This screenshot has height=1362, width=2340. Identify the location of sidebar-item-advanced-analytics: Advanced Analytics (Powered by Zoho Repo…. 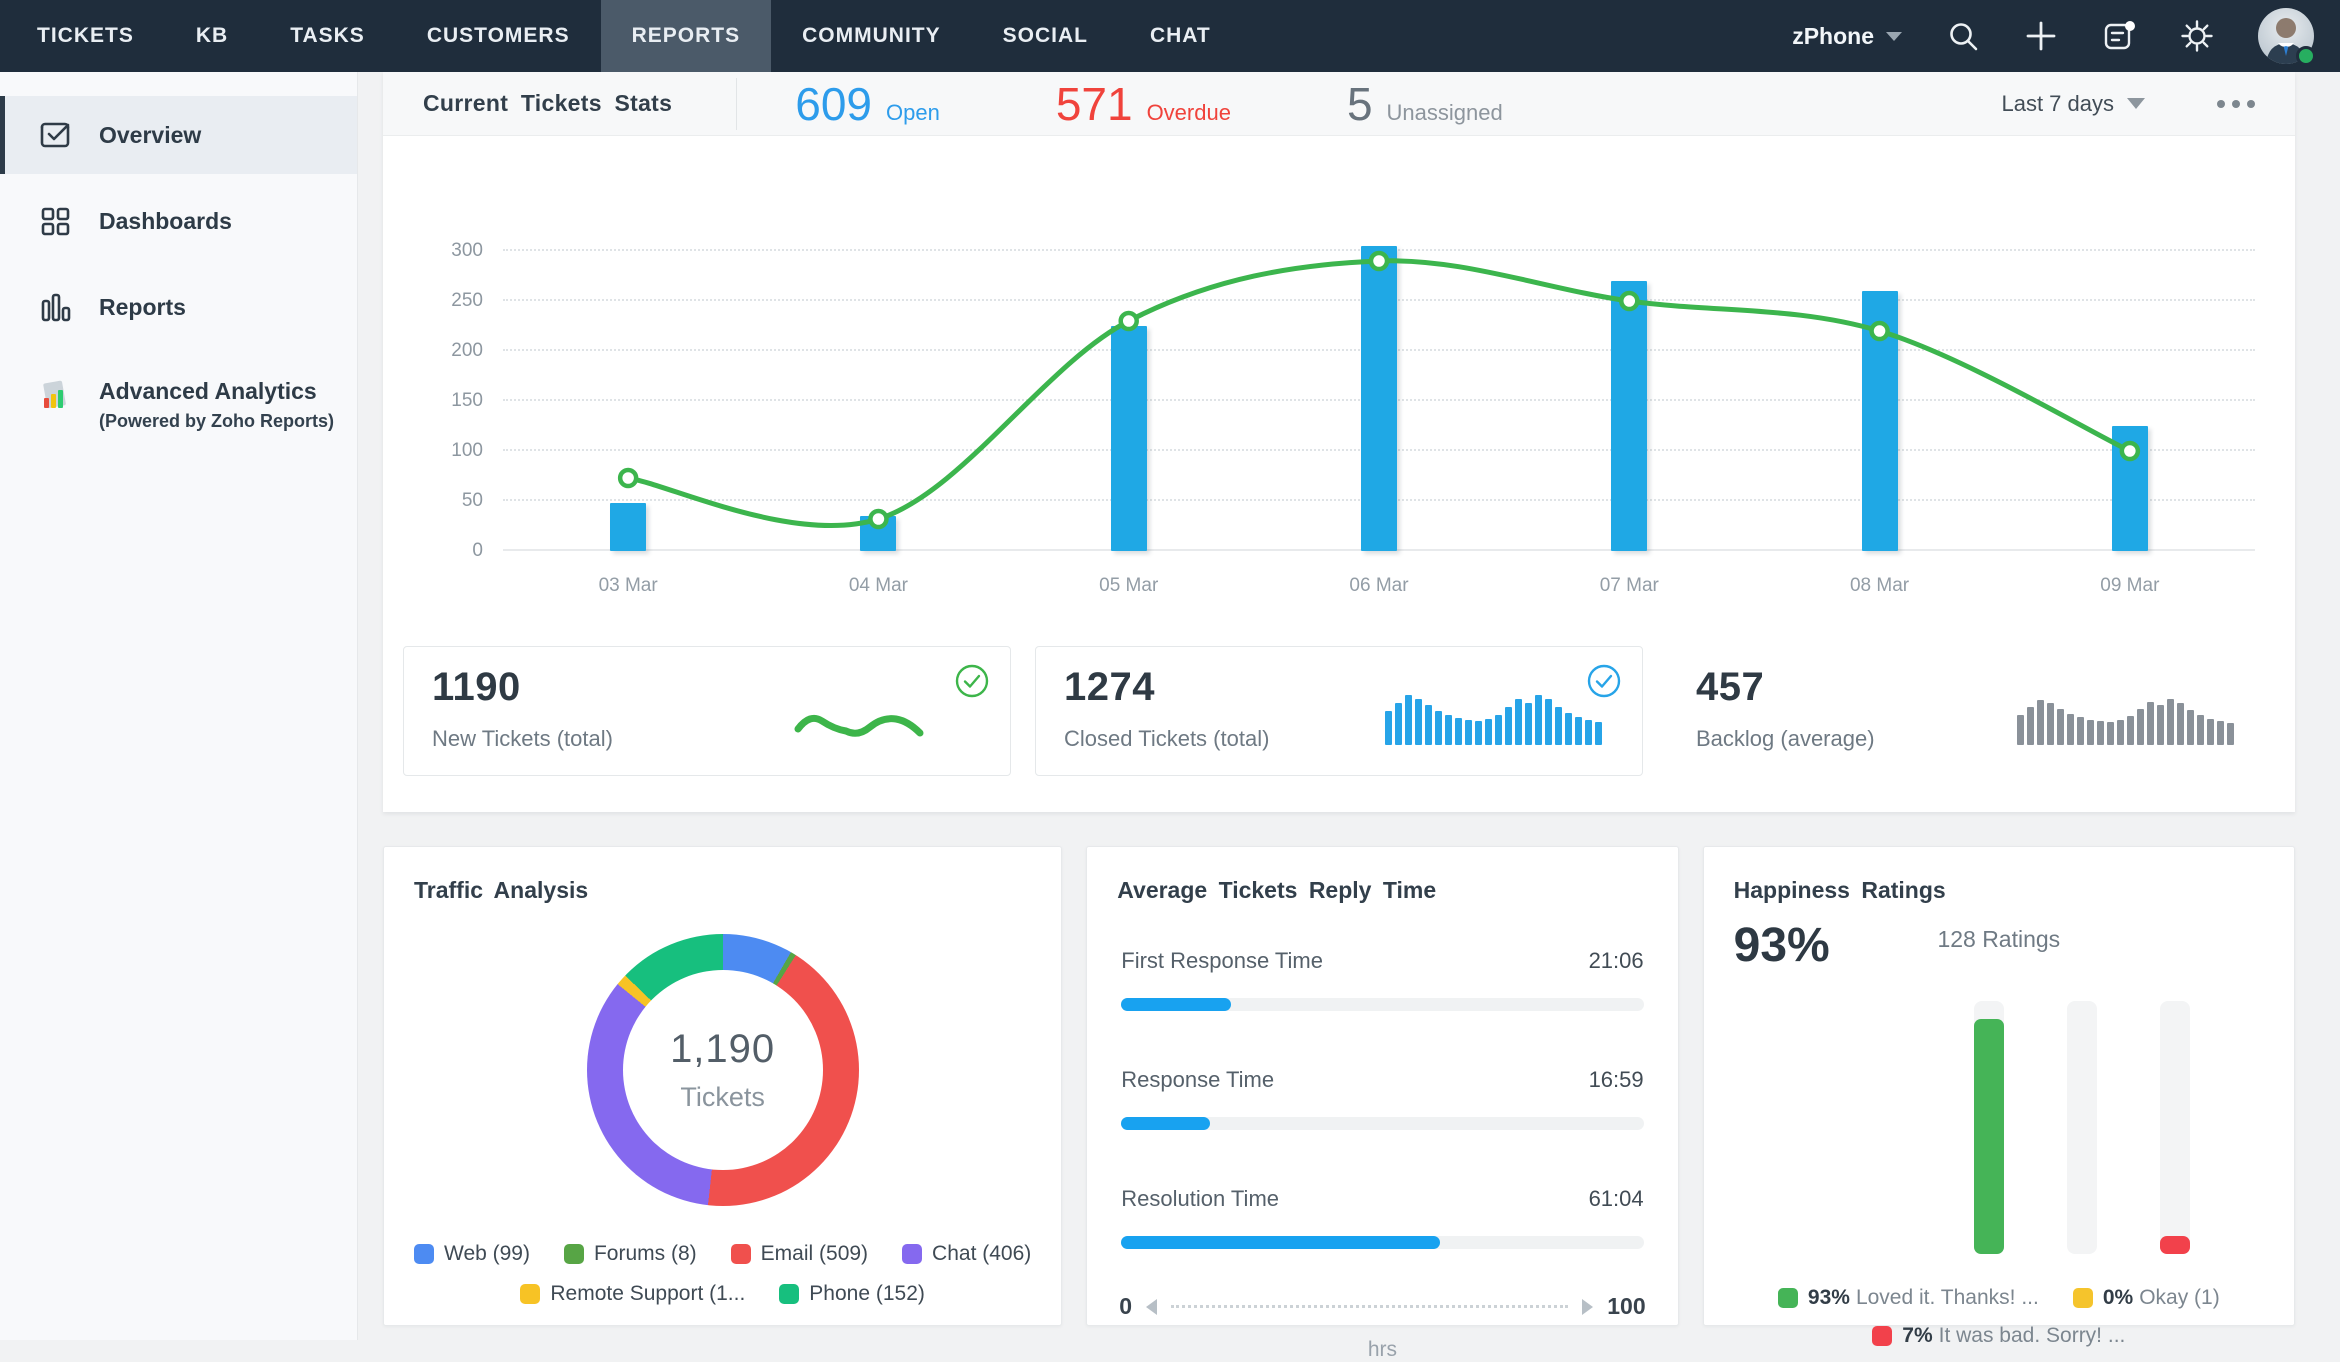
(178, 405).